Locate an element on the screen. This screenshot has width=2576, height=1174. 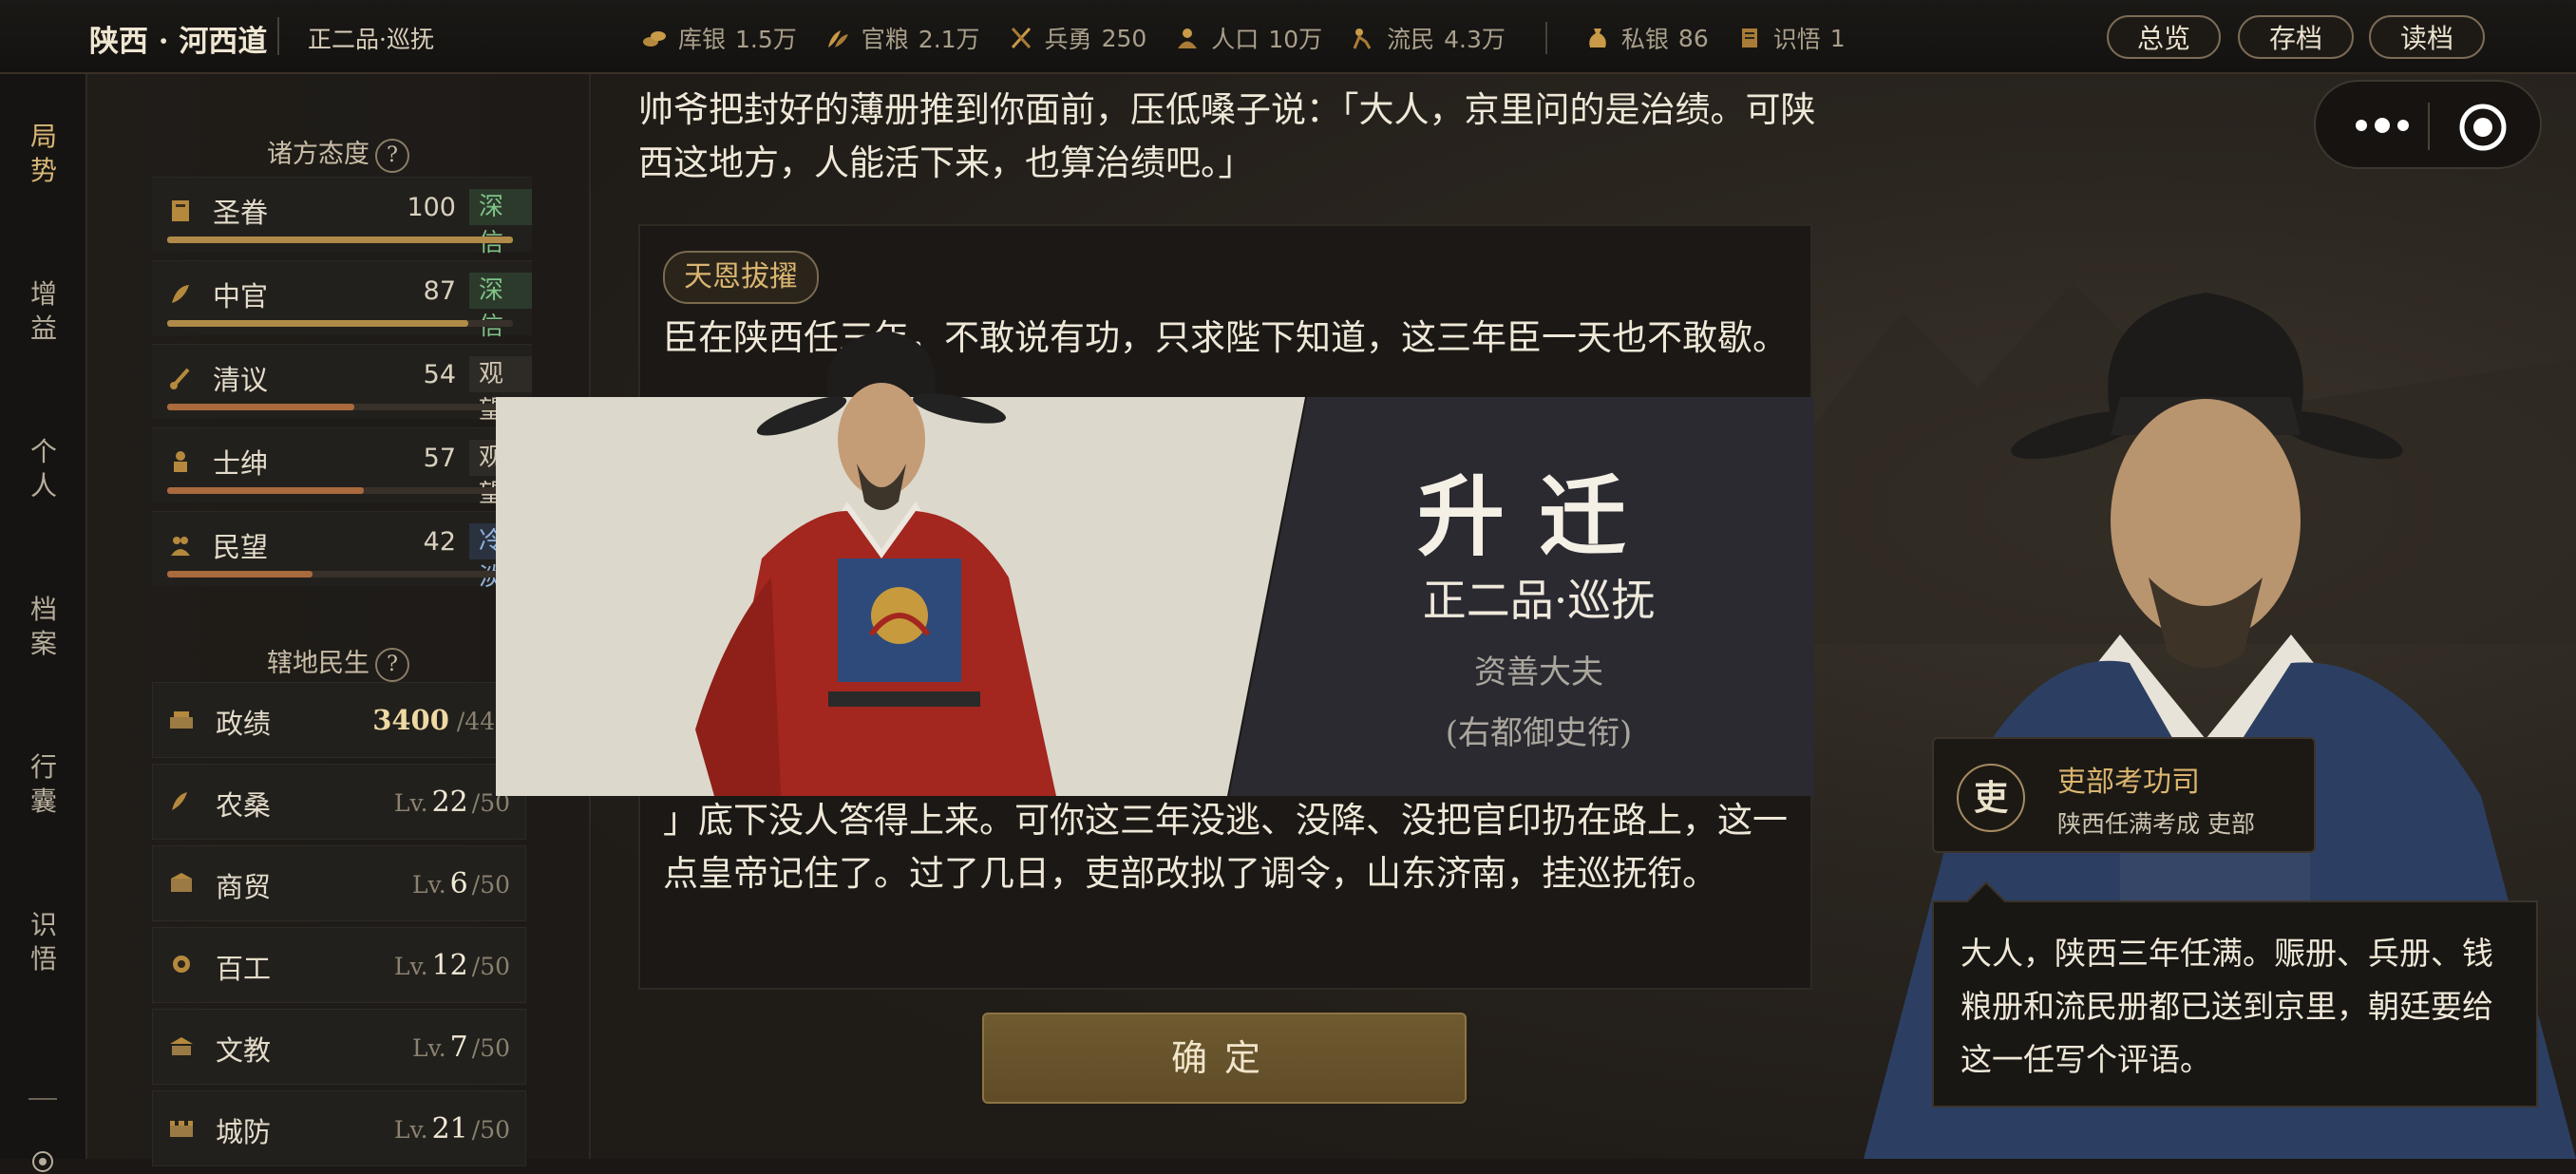
promotion-title: 升迁 is located at coordinates (1538, 516).